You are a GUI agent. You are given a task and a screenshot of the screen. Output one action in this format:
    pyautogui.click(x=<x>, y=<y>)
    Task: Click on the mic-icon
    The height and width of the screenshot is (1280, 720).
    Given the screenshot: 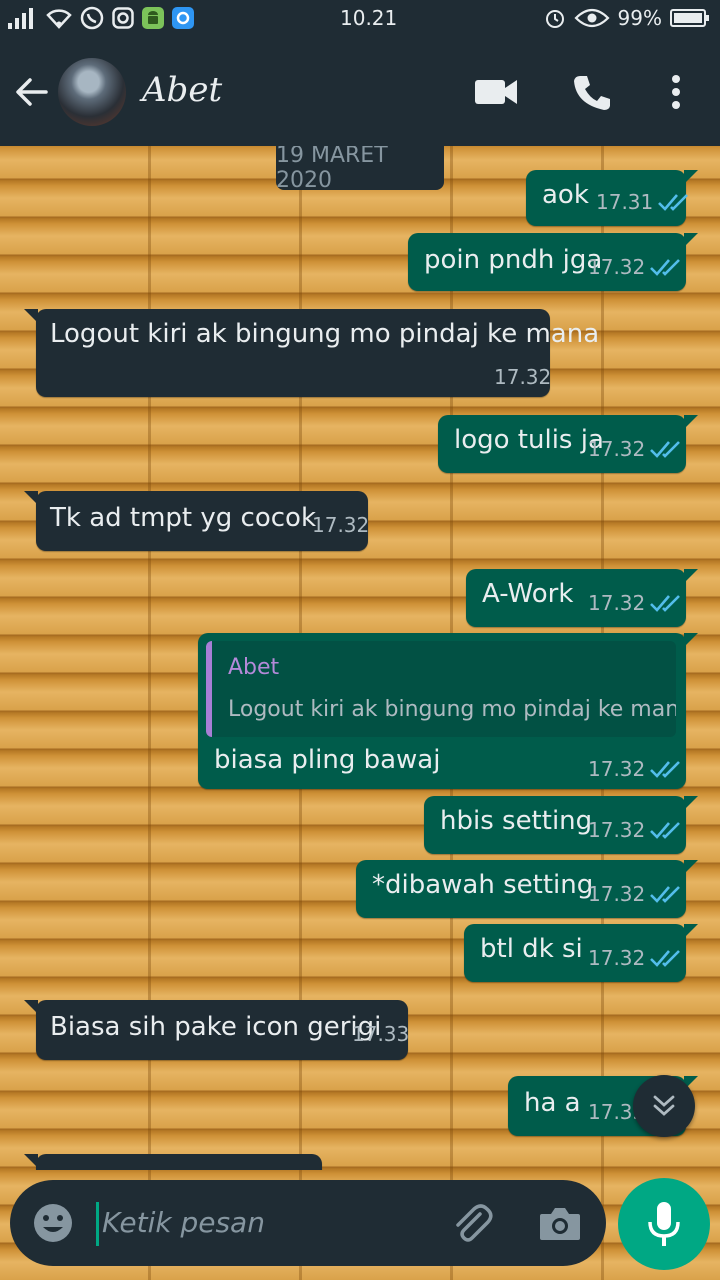 What is the action you would take?
    pyautogui.click(x=664, y=1224)
    